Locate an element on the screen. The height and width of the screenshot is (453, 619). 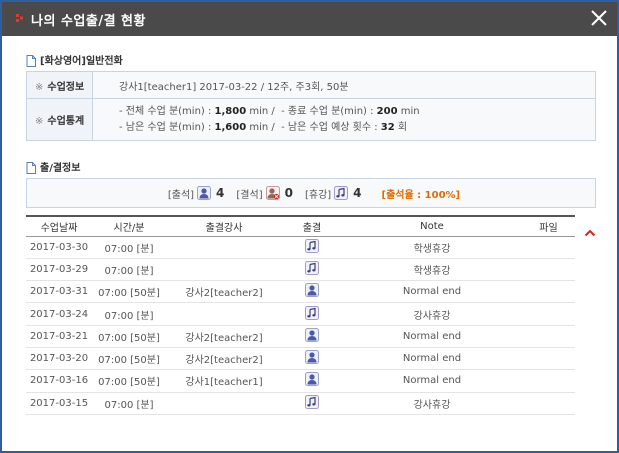
person-x-icon is located at coordinates (272, 193).